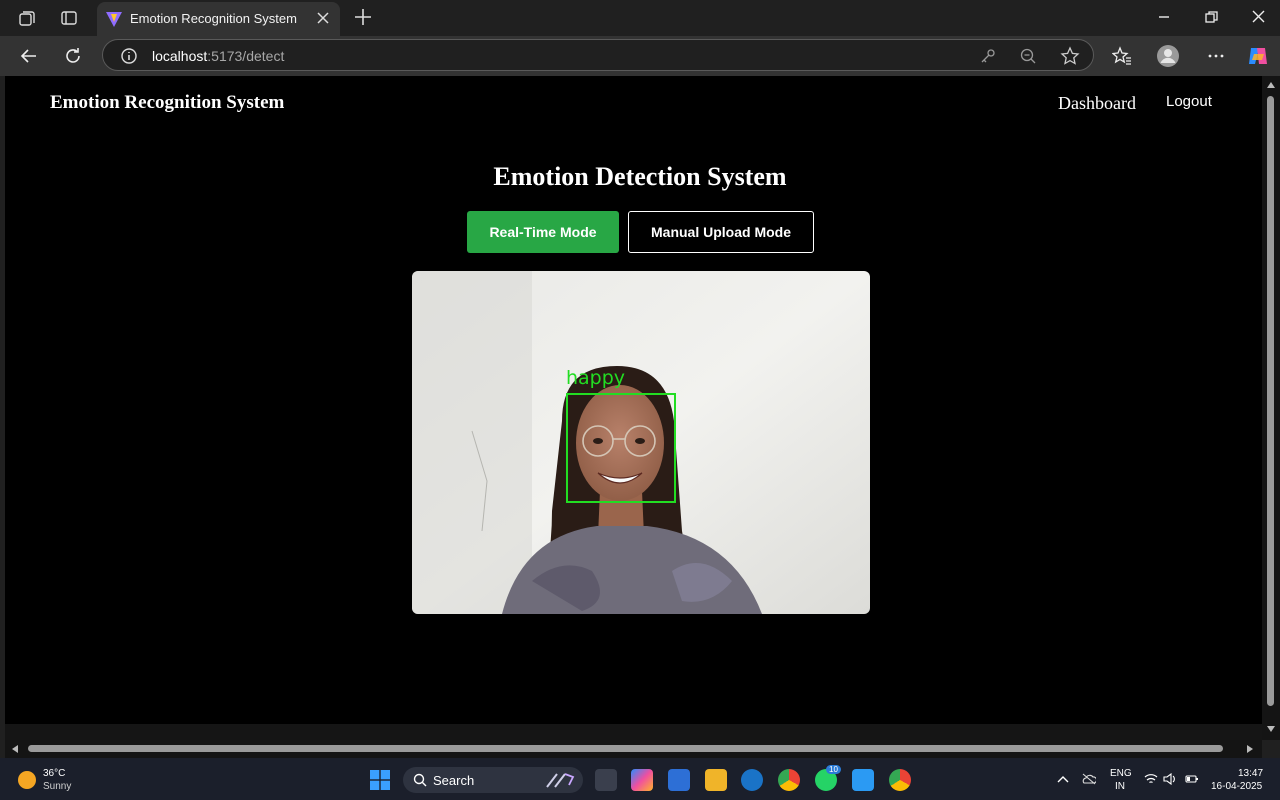 This screenshot has width=1280, height=800. Describe the element at coordinates (1271, 85) in the screenshot. I see `scroll-up-icon` at that location.